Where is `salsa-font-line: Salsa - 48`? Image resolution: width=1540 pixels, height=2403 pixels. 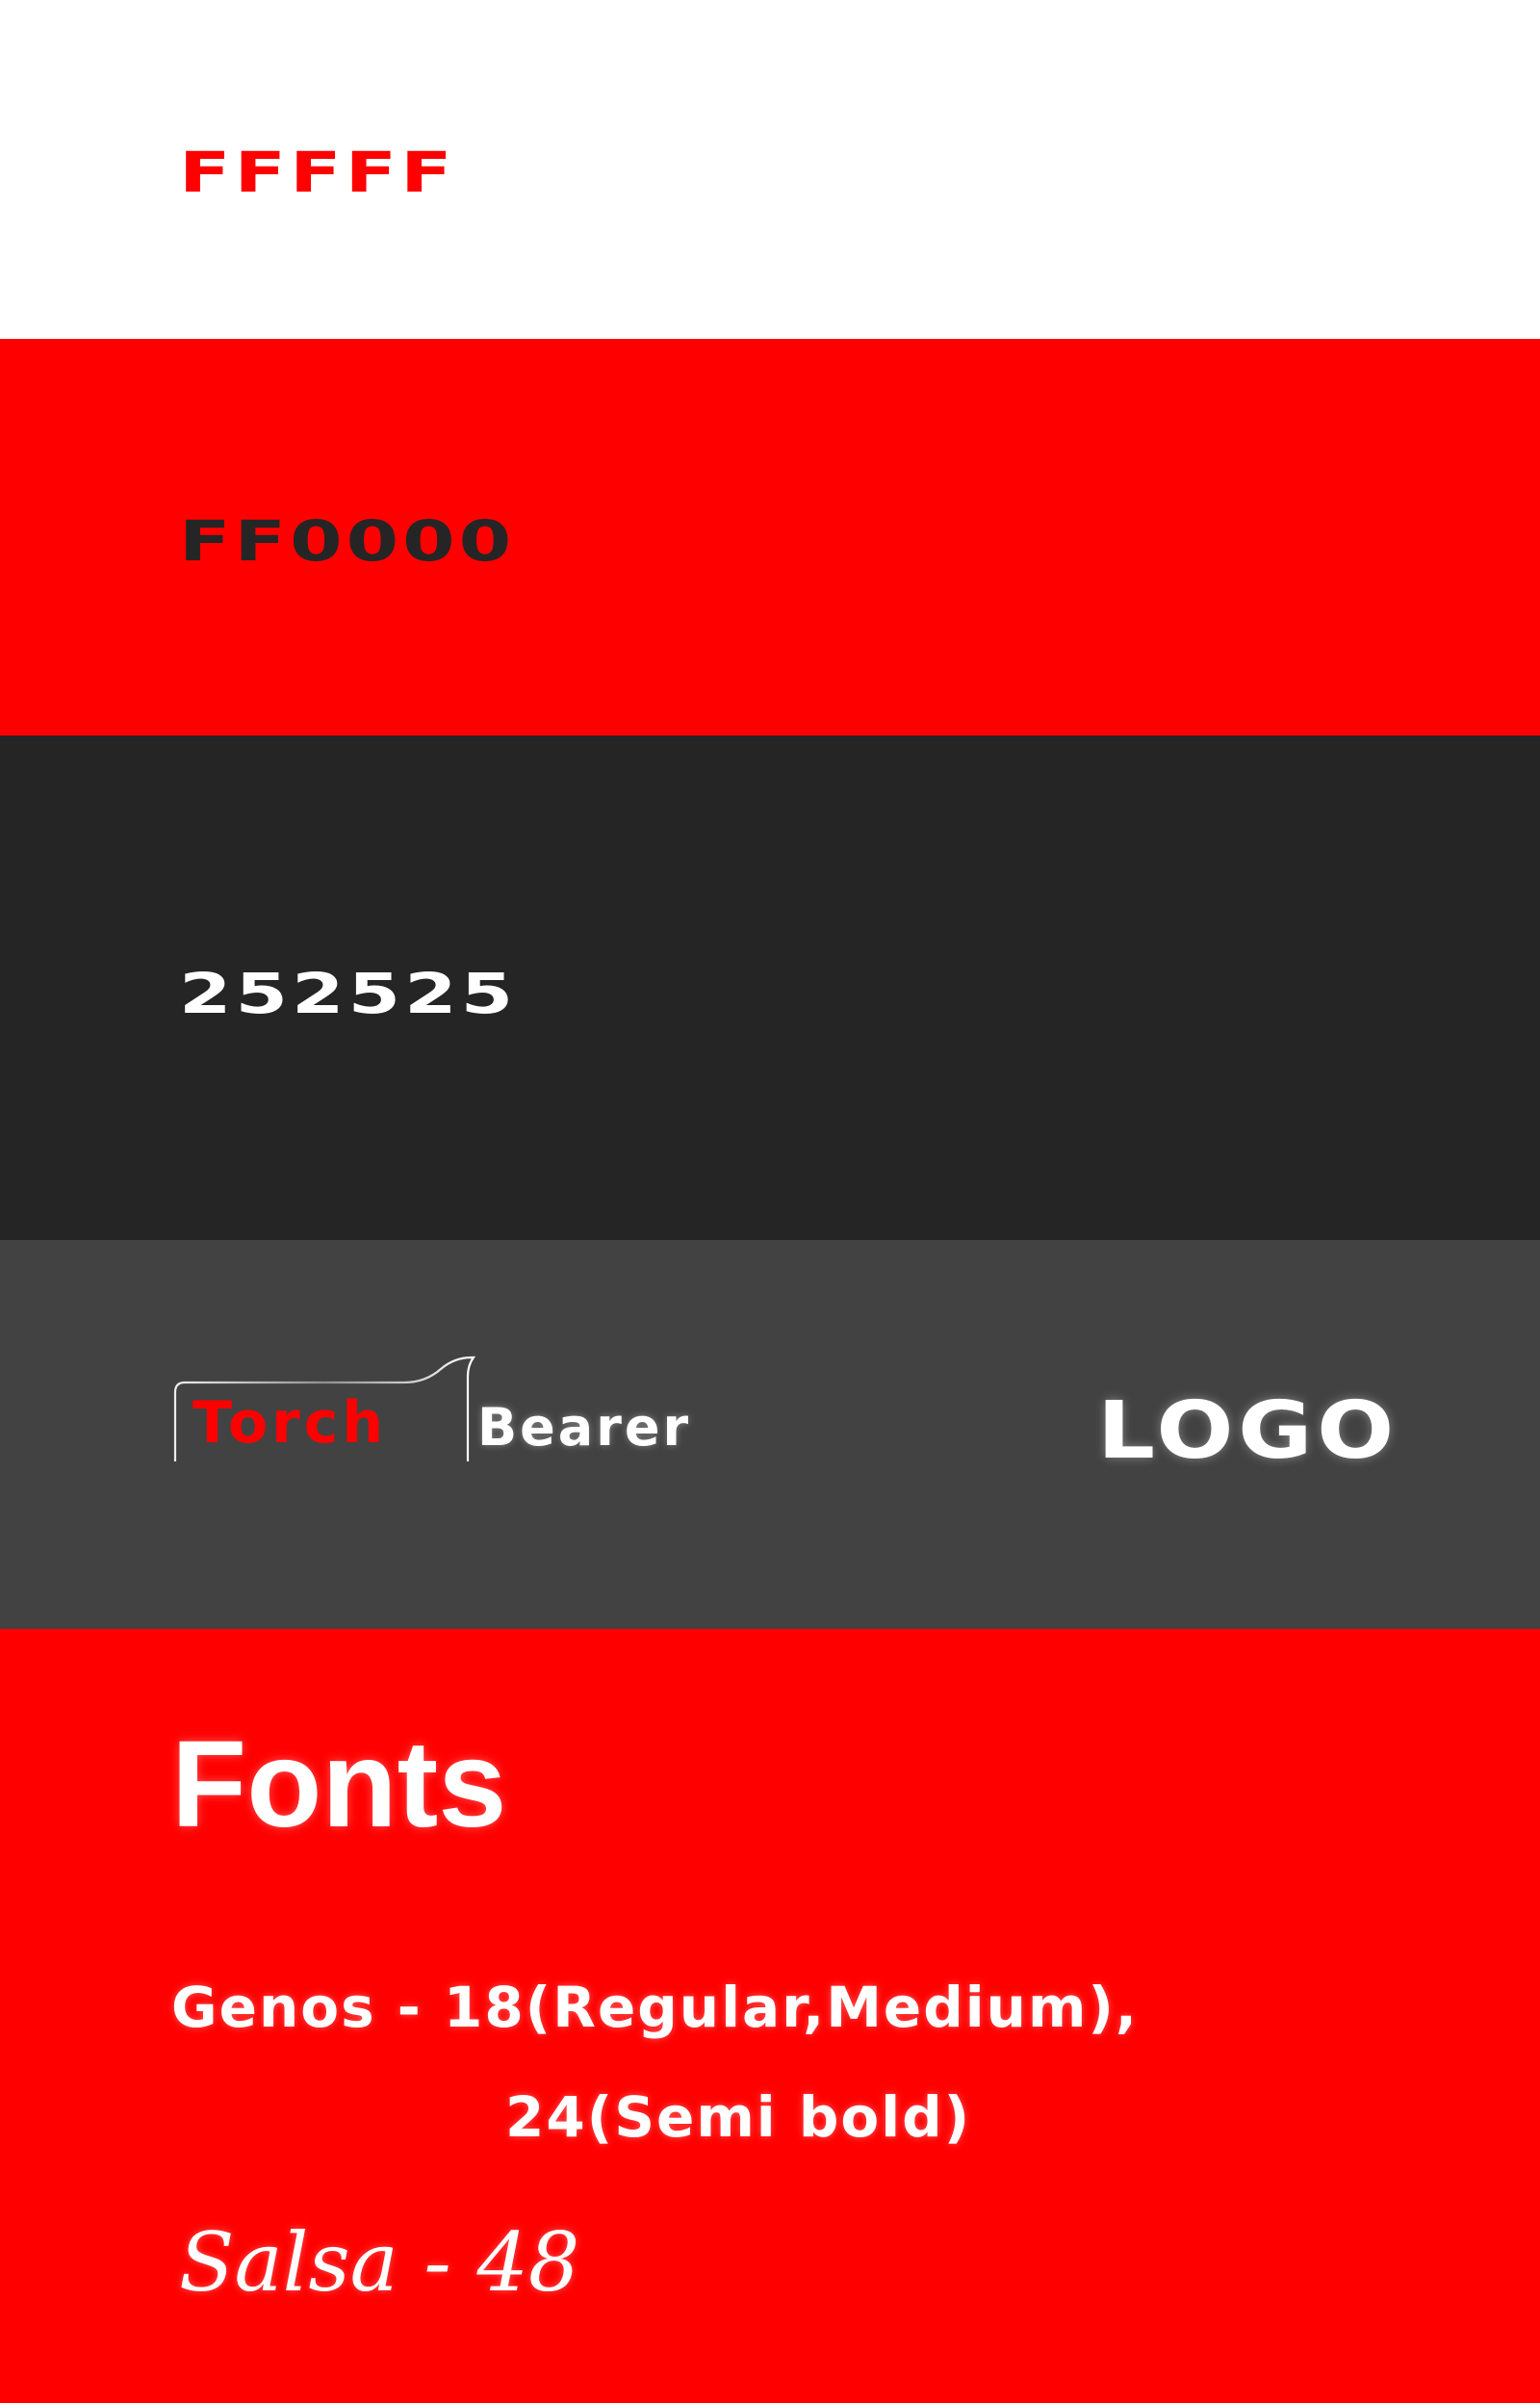 salsa-font-line: Salsa - 48 is located at coordinates (379, 2262).